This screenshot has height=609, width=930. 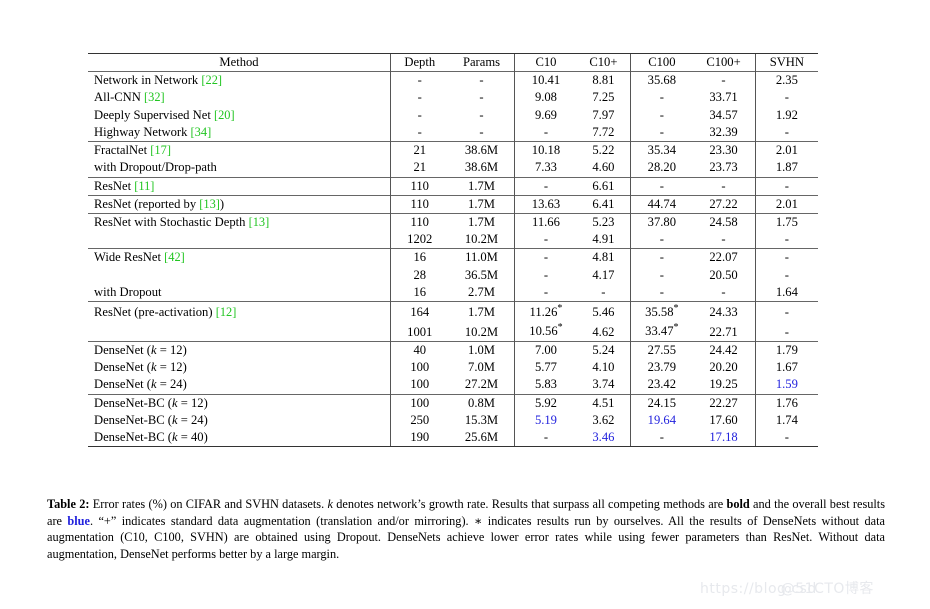 I want to click on cell-params: 10.2M, so click(x=481, y=239).